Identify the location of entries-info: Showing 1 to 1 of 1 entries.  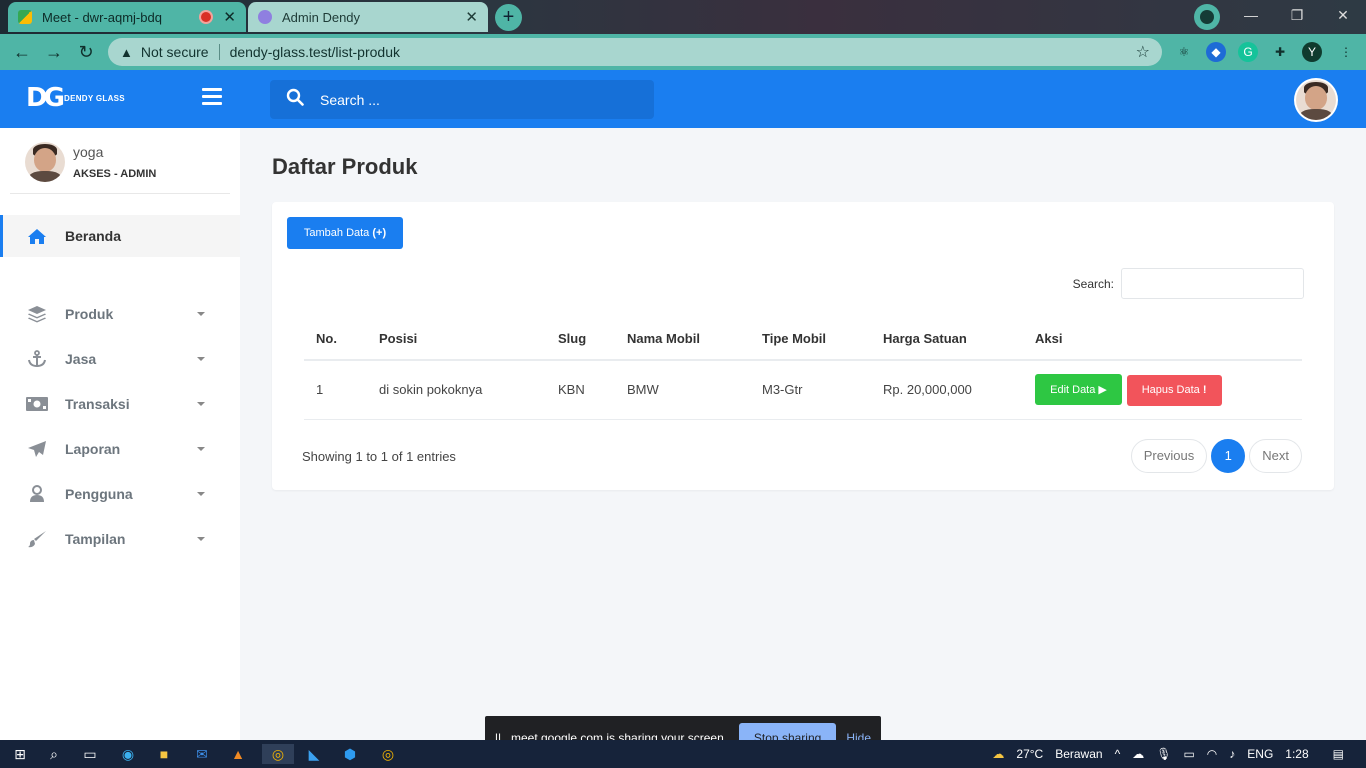
(379, 456).